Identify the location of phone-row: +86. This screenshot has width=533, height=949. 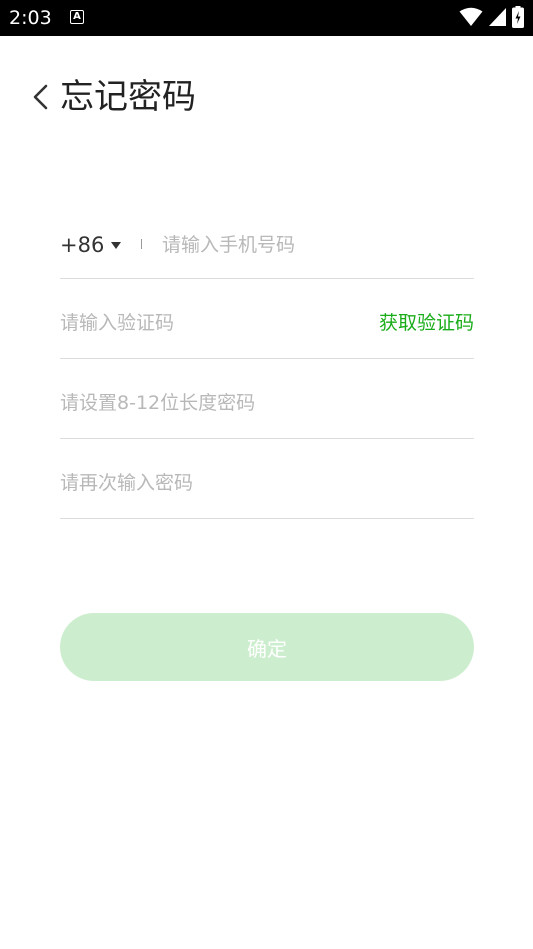
(267, 239).